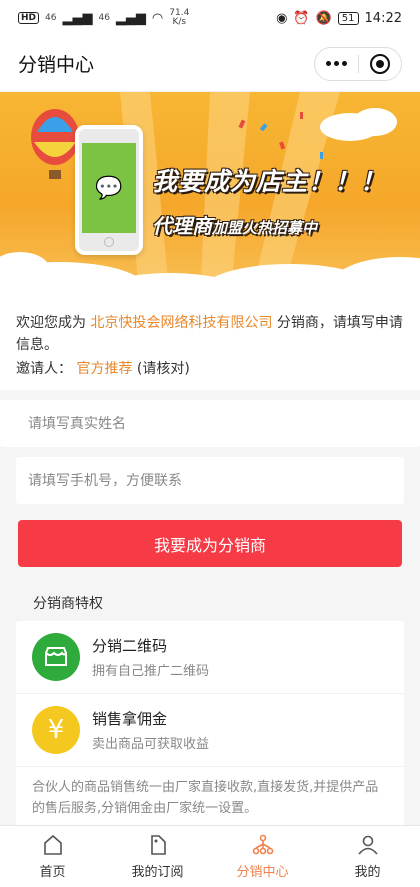 This screenshot has width=420, height=887. Describe the element at coordinates (367, 872) in the screenshot. I see `tab-label: 我的` at that location.